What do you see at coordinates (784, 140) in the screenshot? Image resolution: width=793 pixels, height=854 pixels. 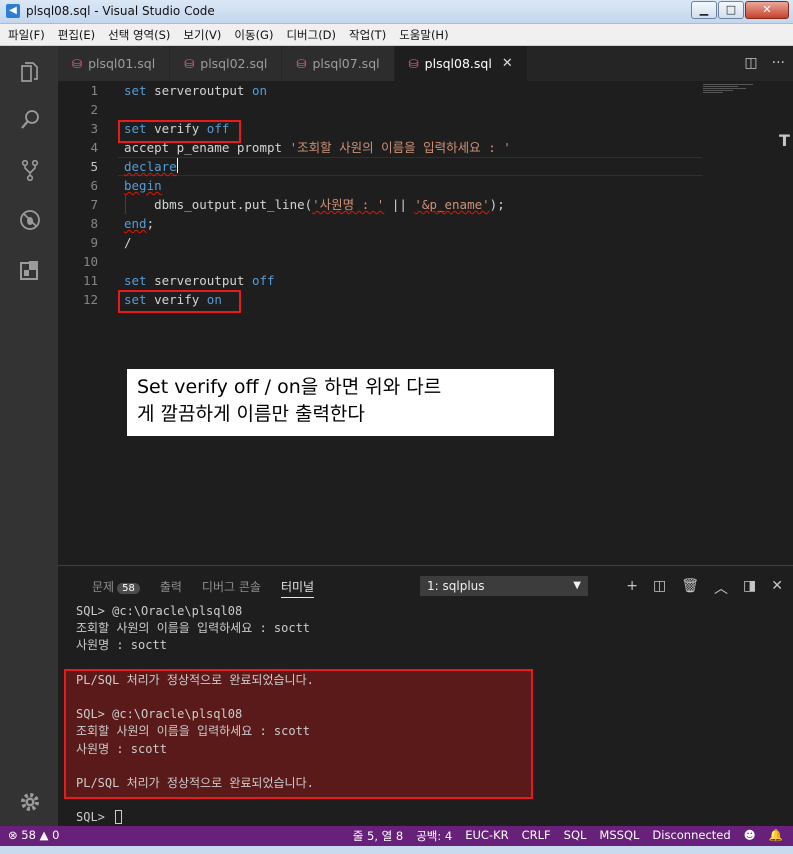 I see `scrollbar-marker: T` at bounding box center [784, 140].